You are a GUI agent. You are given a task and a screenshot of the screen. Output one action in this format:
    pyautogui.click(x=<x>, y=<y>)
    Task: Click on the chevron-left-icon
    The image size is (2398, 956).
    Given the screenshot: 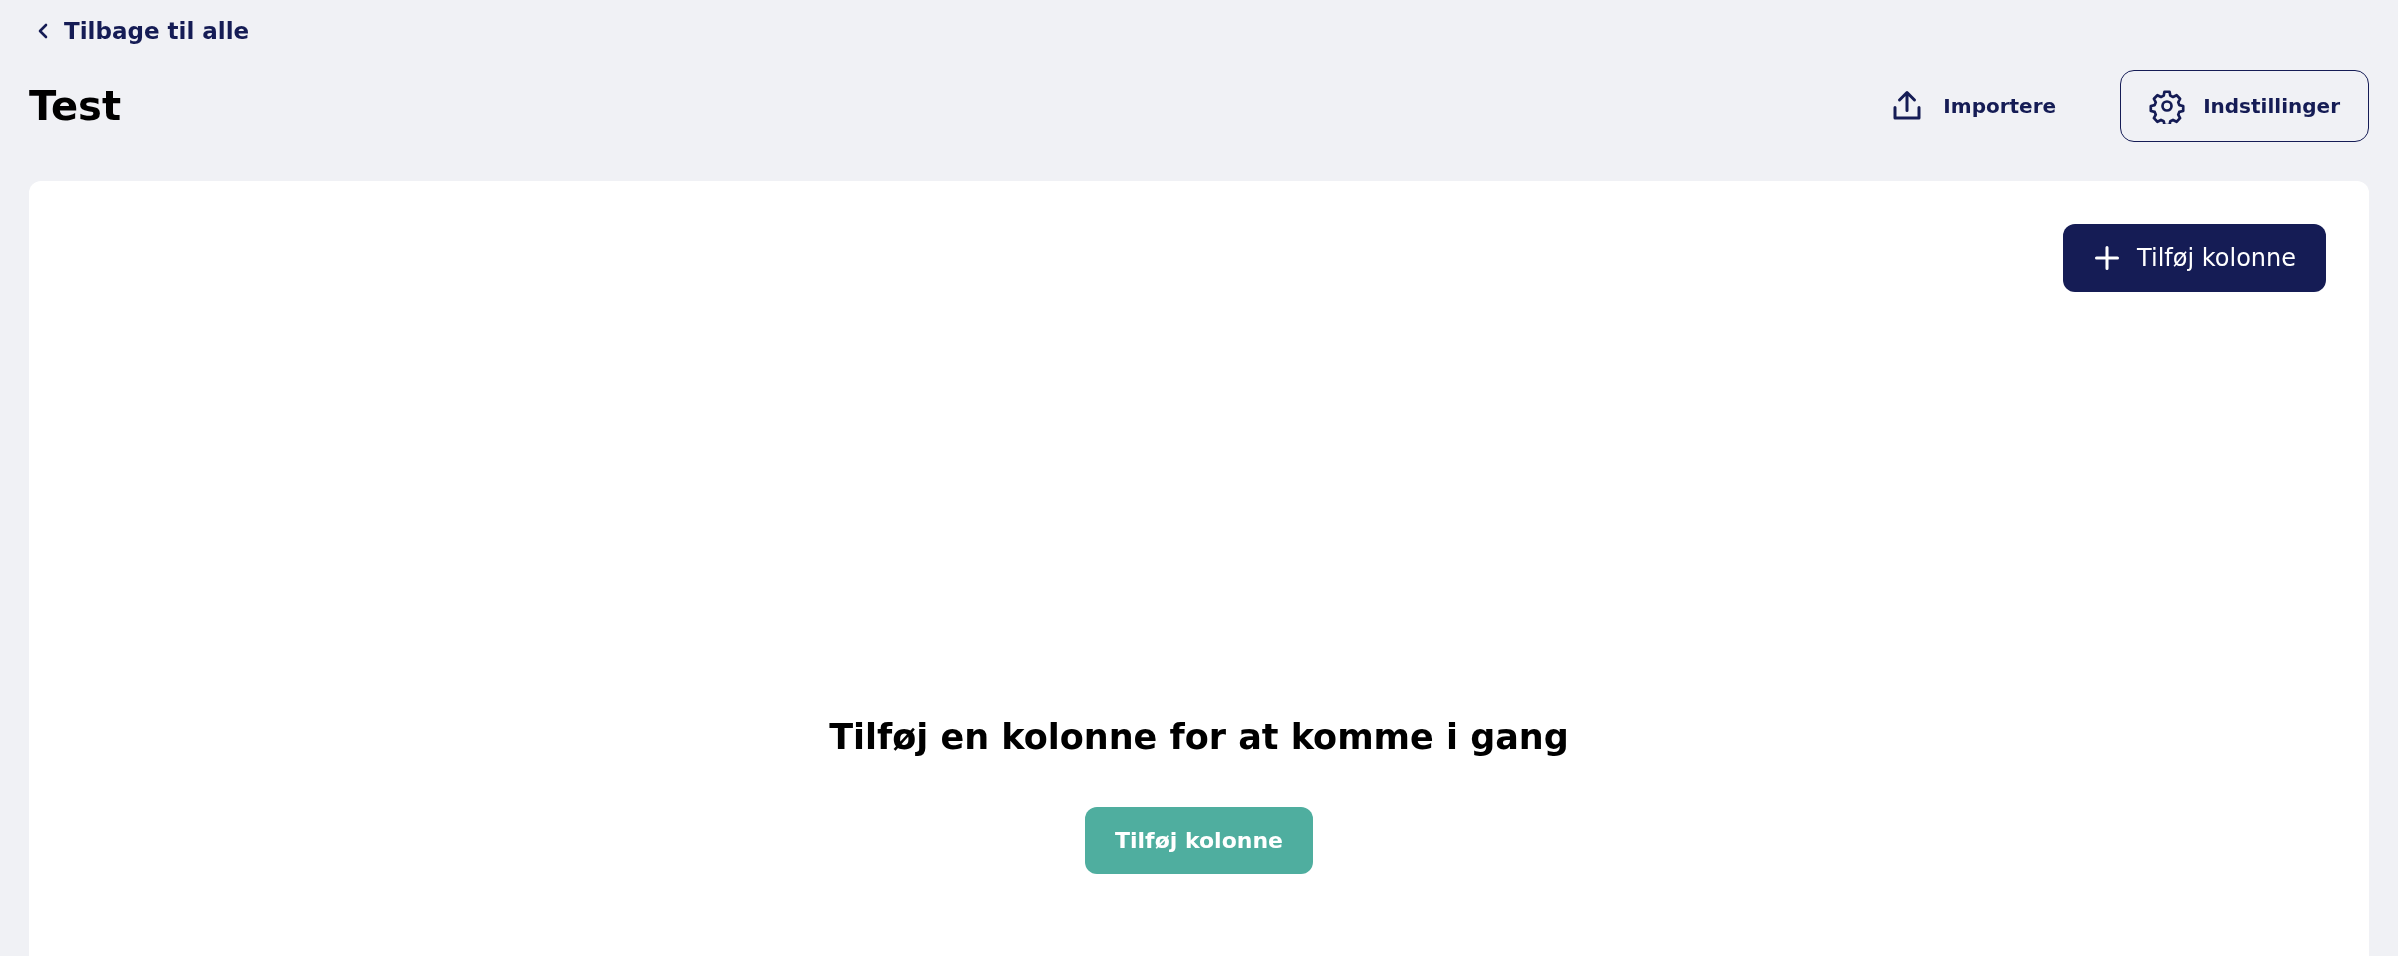 What is the action you would take?
    pyautogui.click(x=43, y=31)
    